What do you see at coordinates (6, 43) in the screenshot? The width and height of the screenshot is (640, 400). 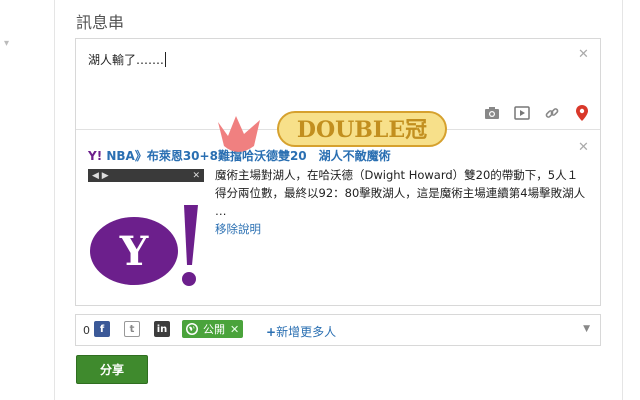 I see `collapse-caret-icon: ▾` at bounding box center [6, 43].